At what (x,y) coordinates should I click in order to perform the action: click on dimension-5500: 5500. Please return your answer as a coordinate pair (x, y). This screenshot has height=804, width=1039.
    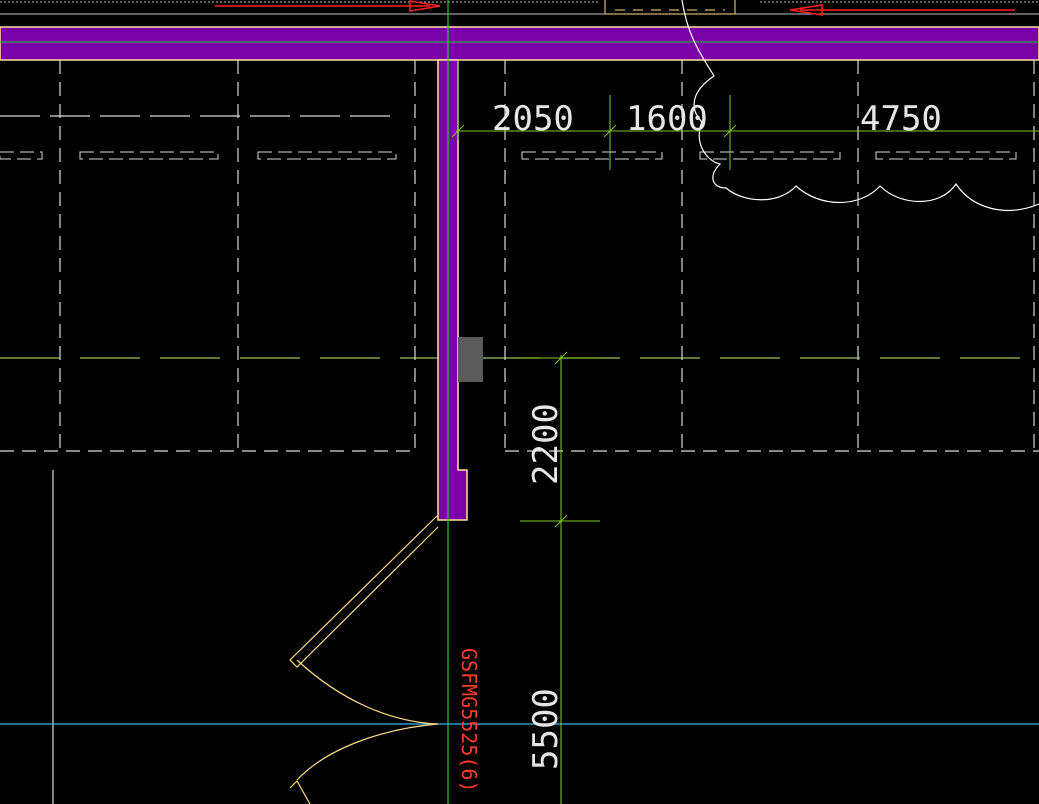
    Looking at the image, I should click on (546, 729).